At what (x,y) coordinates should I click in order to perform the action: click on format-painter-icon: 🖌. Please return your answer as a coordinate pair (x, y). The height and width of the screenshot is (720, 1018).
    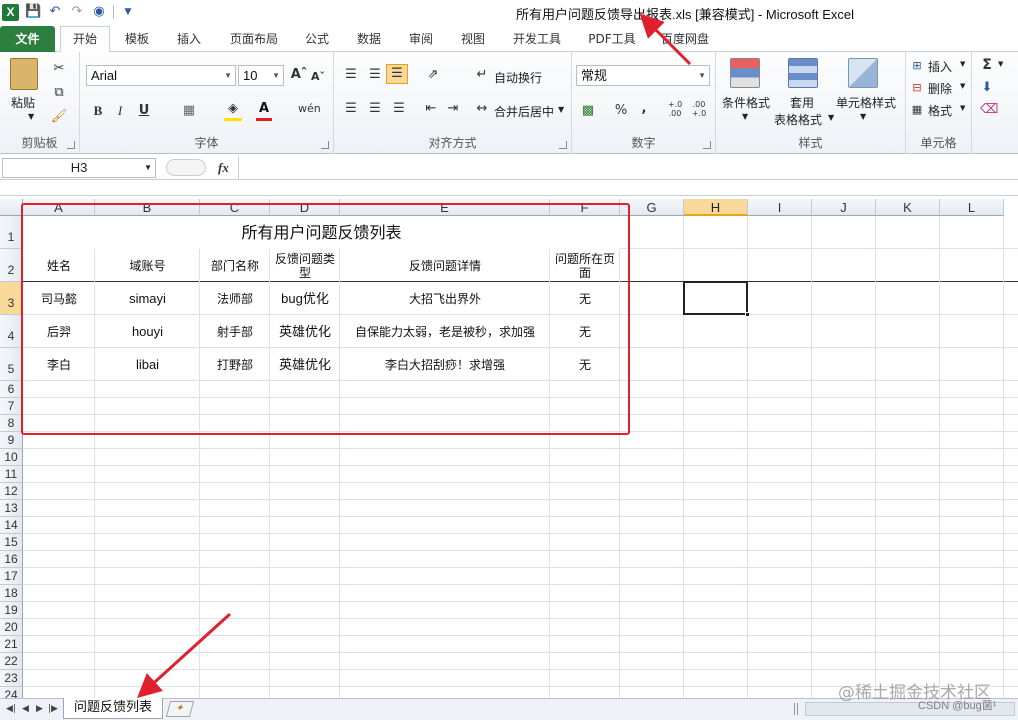
    Looking at the image, I should click on (59, 117).